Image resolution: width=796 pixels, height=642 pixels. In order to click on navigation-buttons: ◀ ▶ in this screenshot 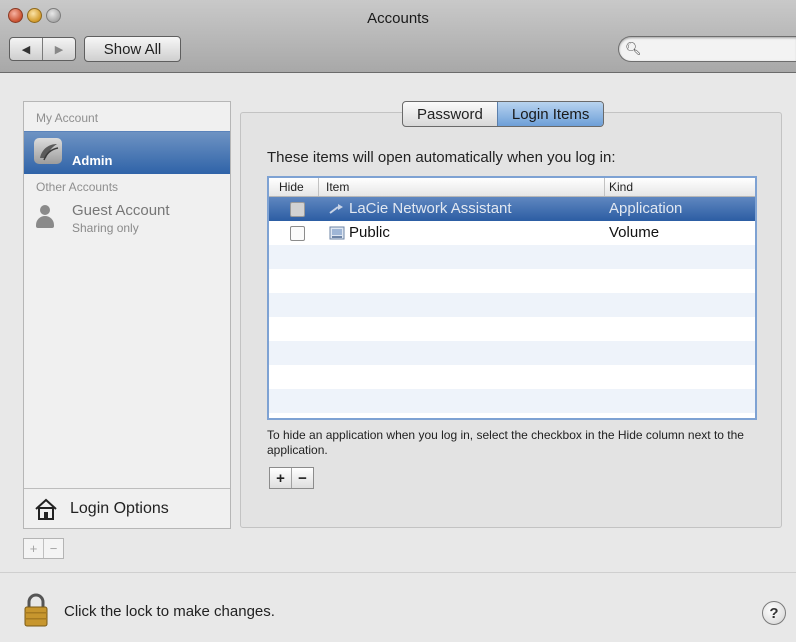, I will do `click(42, 49)`.